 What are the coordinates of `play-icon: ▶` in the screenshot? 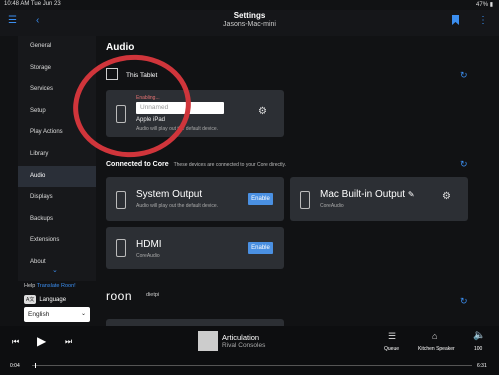 It's located at (41, 341).